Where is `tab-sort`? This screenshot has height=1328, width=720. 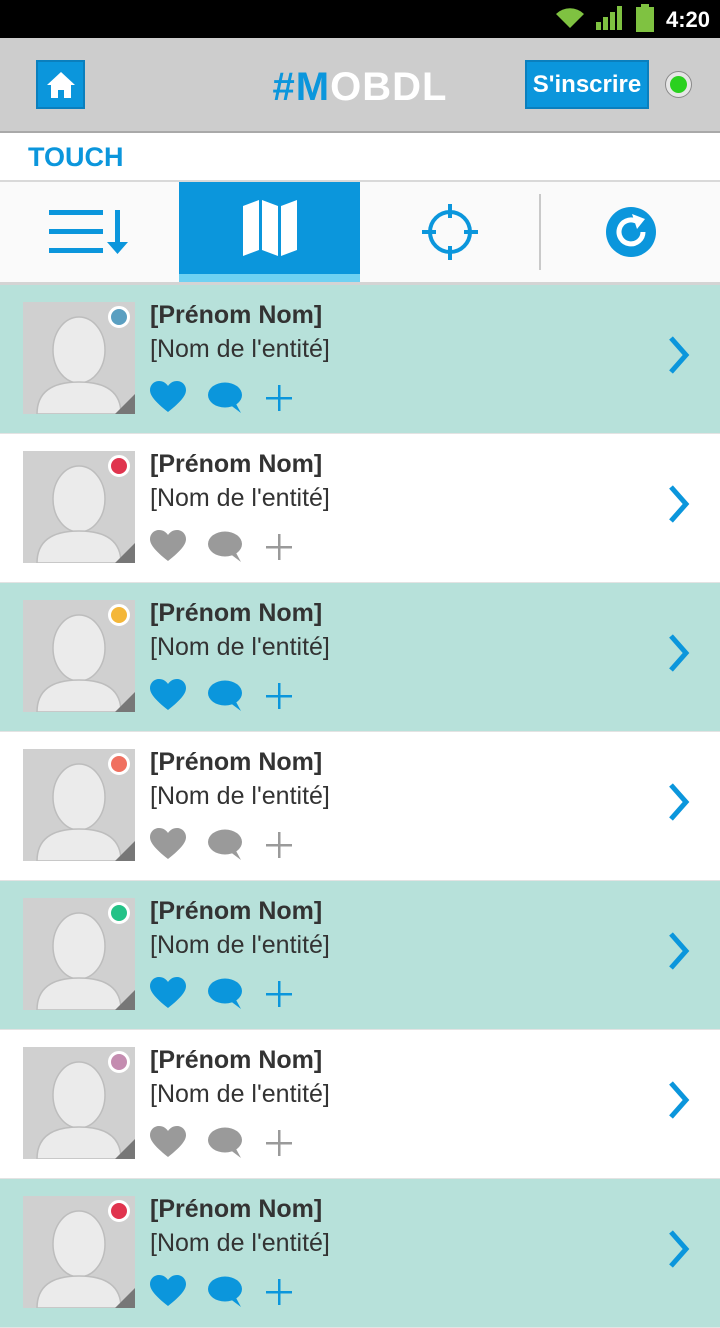 tab-sort is located at coordinates (89, 232).